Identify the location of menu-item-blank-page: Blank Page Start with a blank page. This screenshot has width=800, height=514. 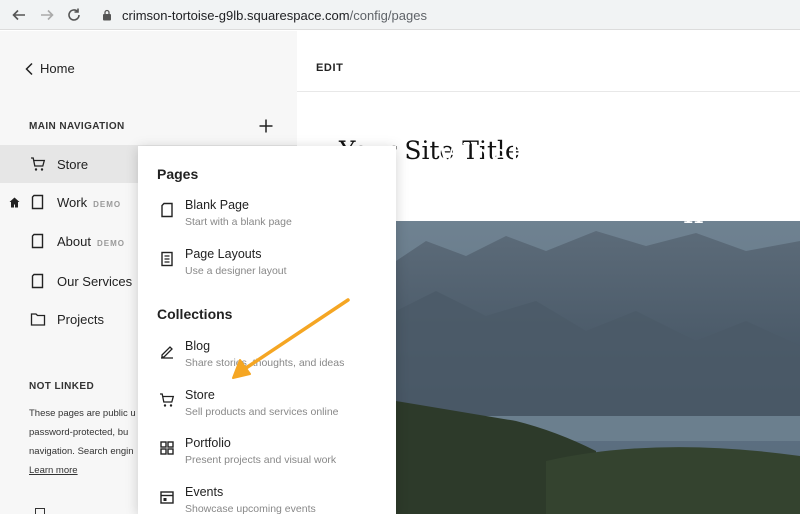
(267, 218).